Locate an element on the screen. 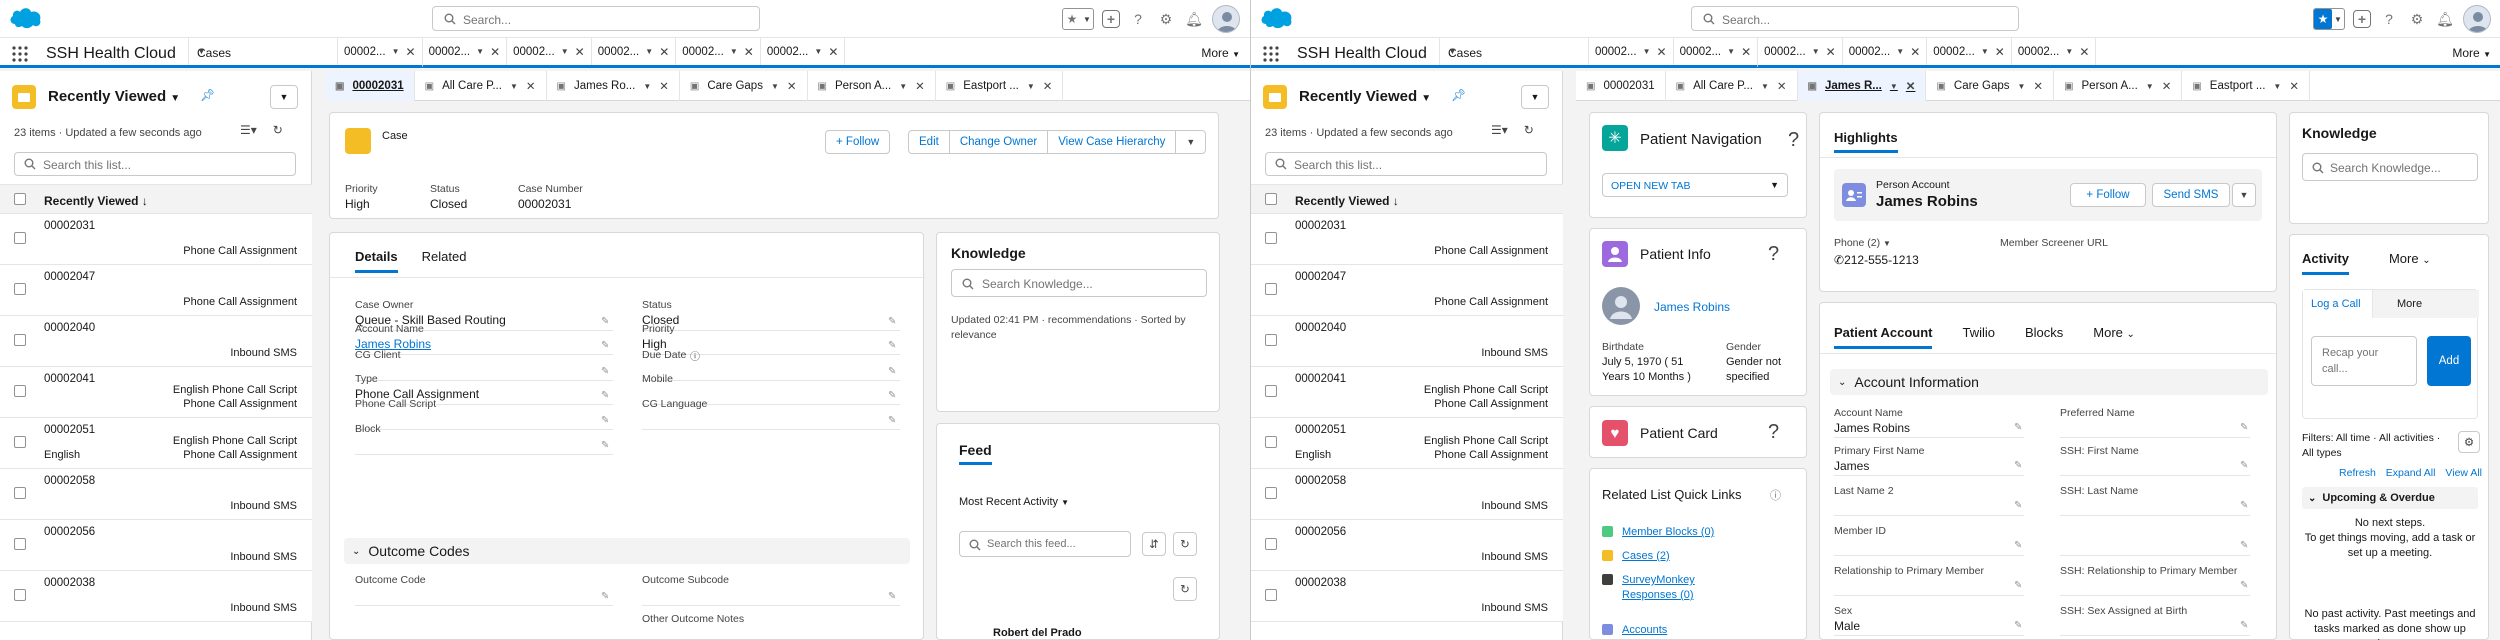  quick-link: SurveyMonkey Responses (0) is located at coordinates (1677, 588).